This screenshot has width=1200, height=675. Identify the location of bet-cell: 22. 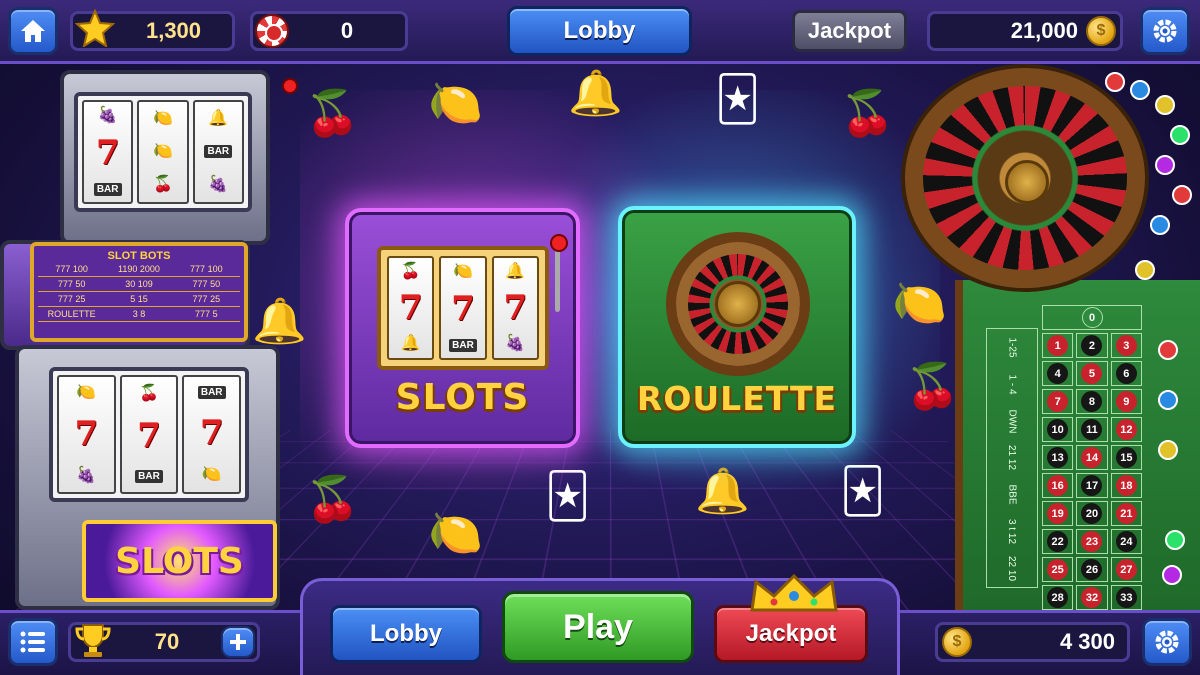
(1058, 541).